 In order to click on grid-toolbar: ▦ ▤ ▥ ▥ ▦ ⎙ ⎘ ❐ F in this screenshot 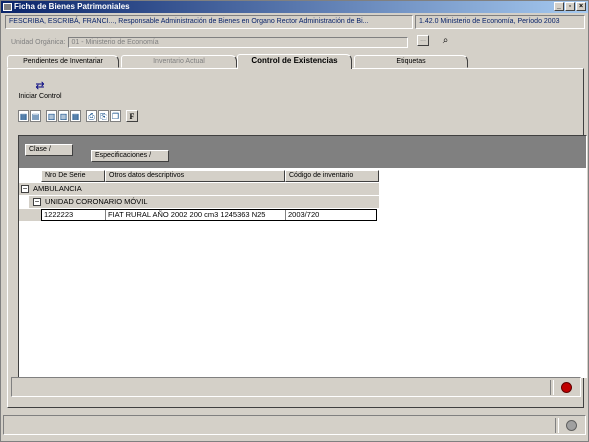, I will do `click(78, 117)`.